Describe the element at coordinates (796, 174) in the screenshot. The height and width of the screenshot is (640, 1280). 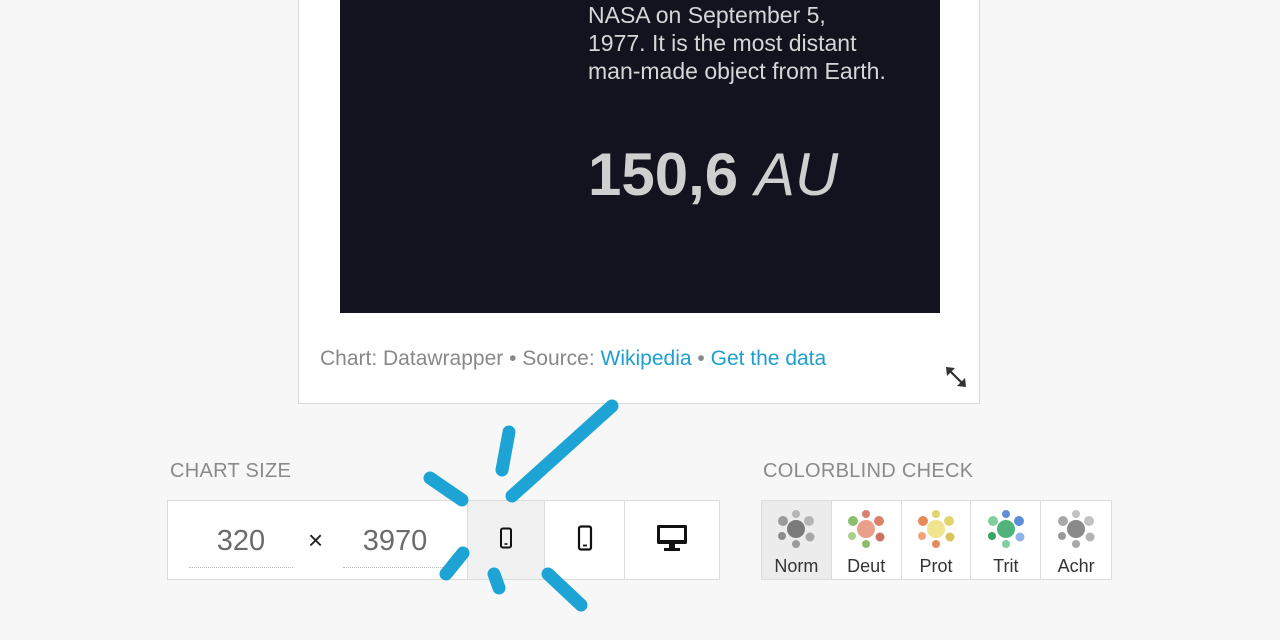
I see `chart-value-unit: AU` at that location.